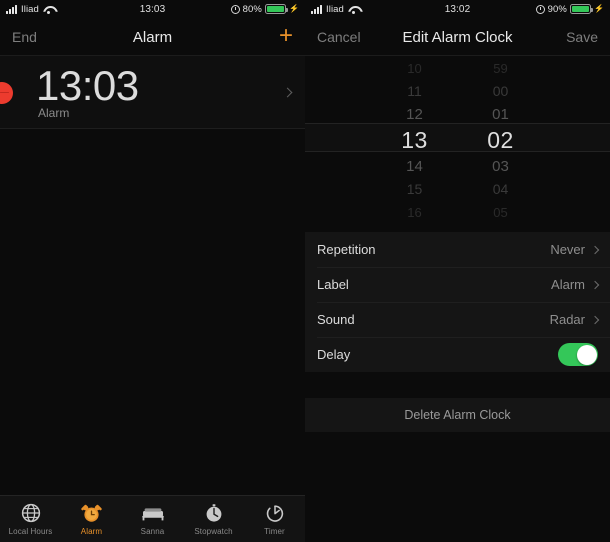 The image size is (610, 542). What do you see at coordinates (6, 92) in the screenshot?
I see `minus-circle-icon` at bounding box center [6, 92].